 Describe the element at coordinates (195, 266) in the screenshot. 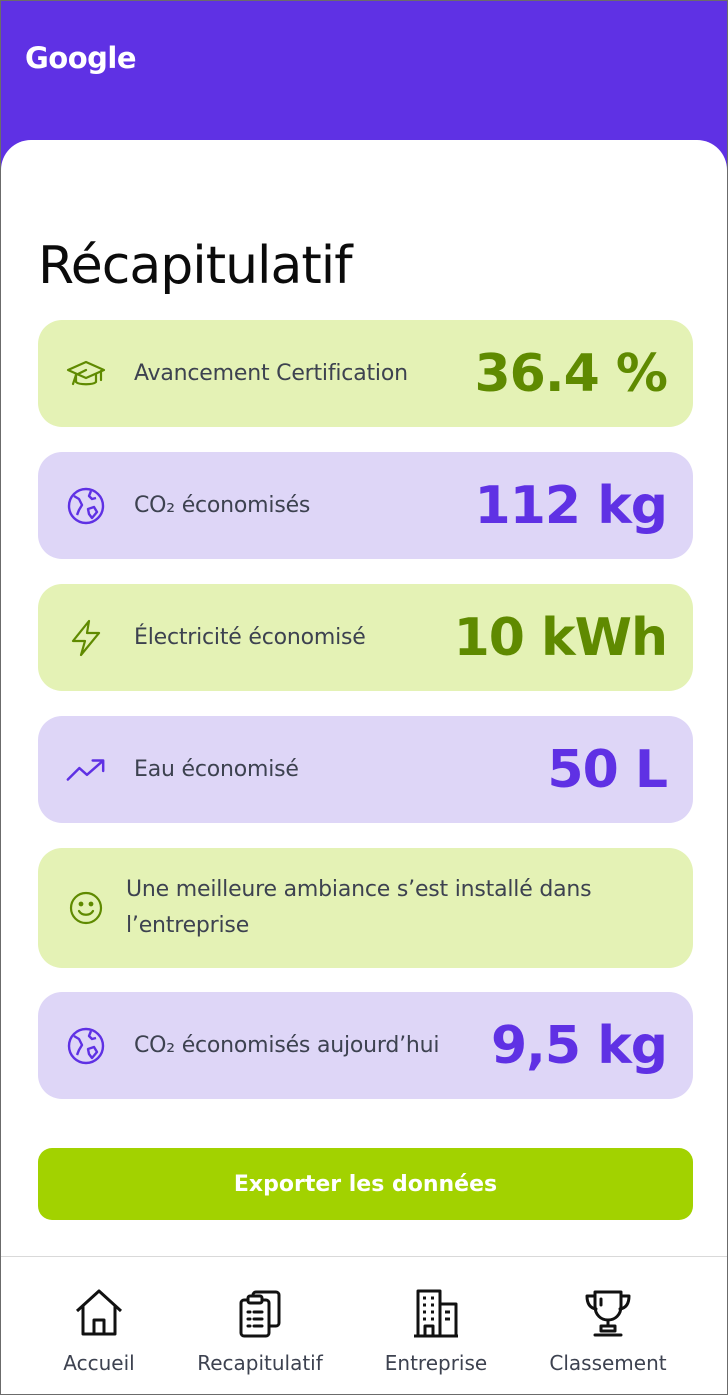

I see `page-title: Récapitulatif` at that location.